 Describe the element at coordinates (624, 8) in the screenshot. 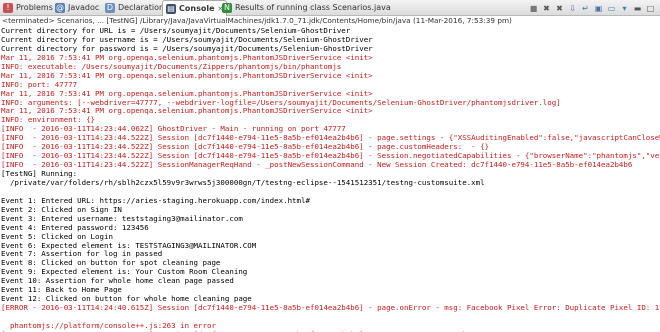

I see `open-console-icon: ▾` at that location.